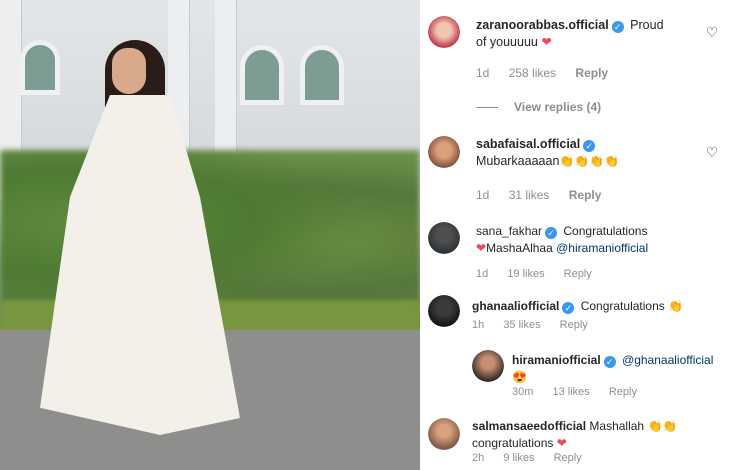 This screenshot has width=740, height=470. Describe the element at coordinates (667, 360) in the screenshot. I see `mention-link: @ghanaaliofficial` at that location.